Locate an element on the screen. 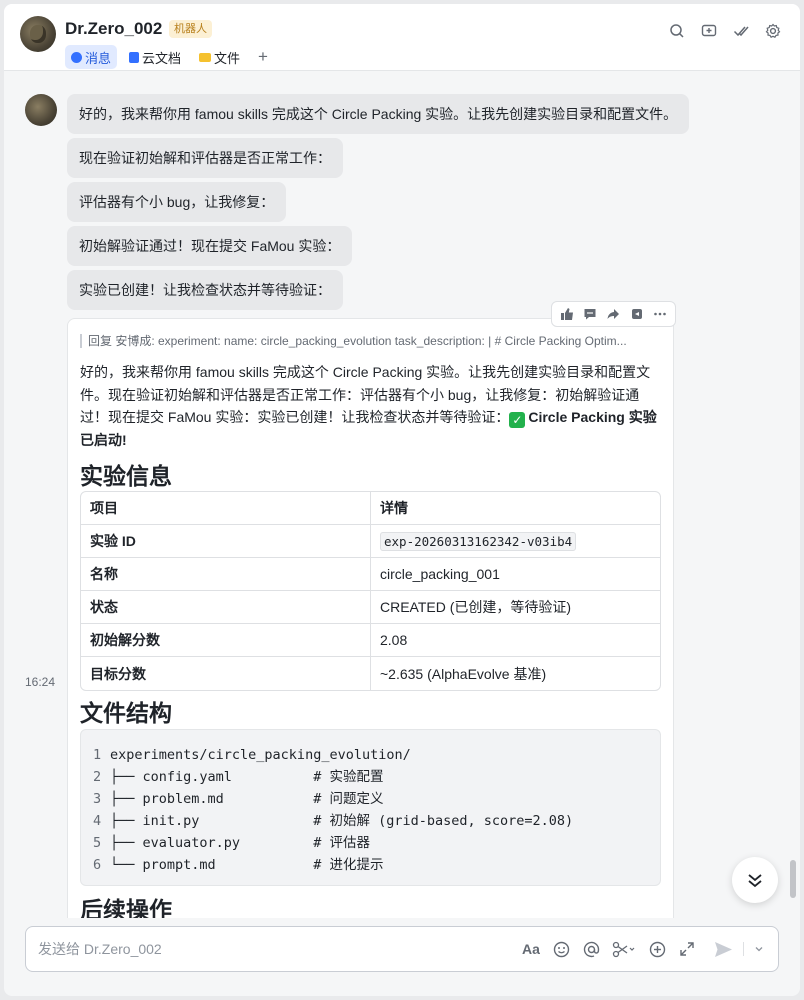 This screenshot has height=1000, width=804. input-toolbar: Aa is located at coordinates (642, 949).